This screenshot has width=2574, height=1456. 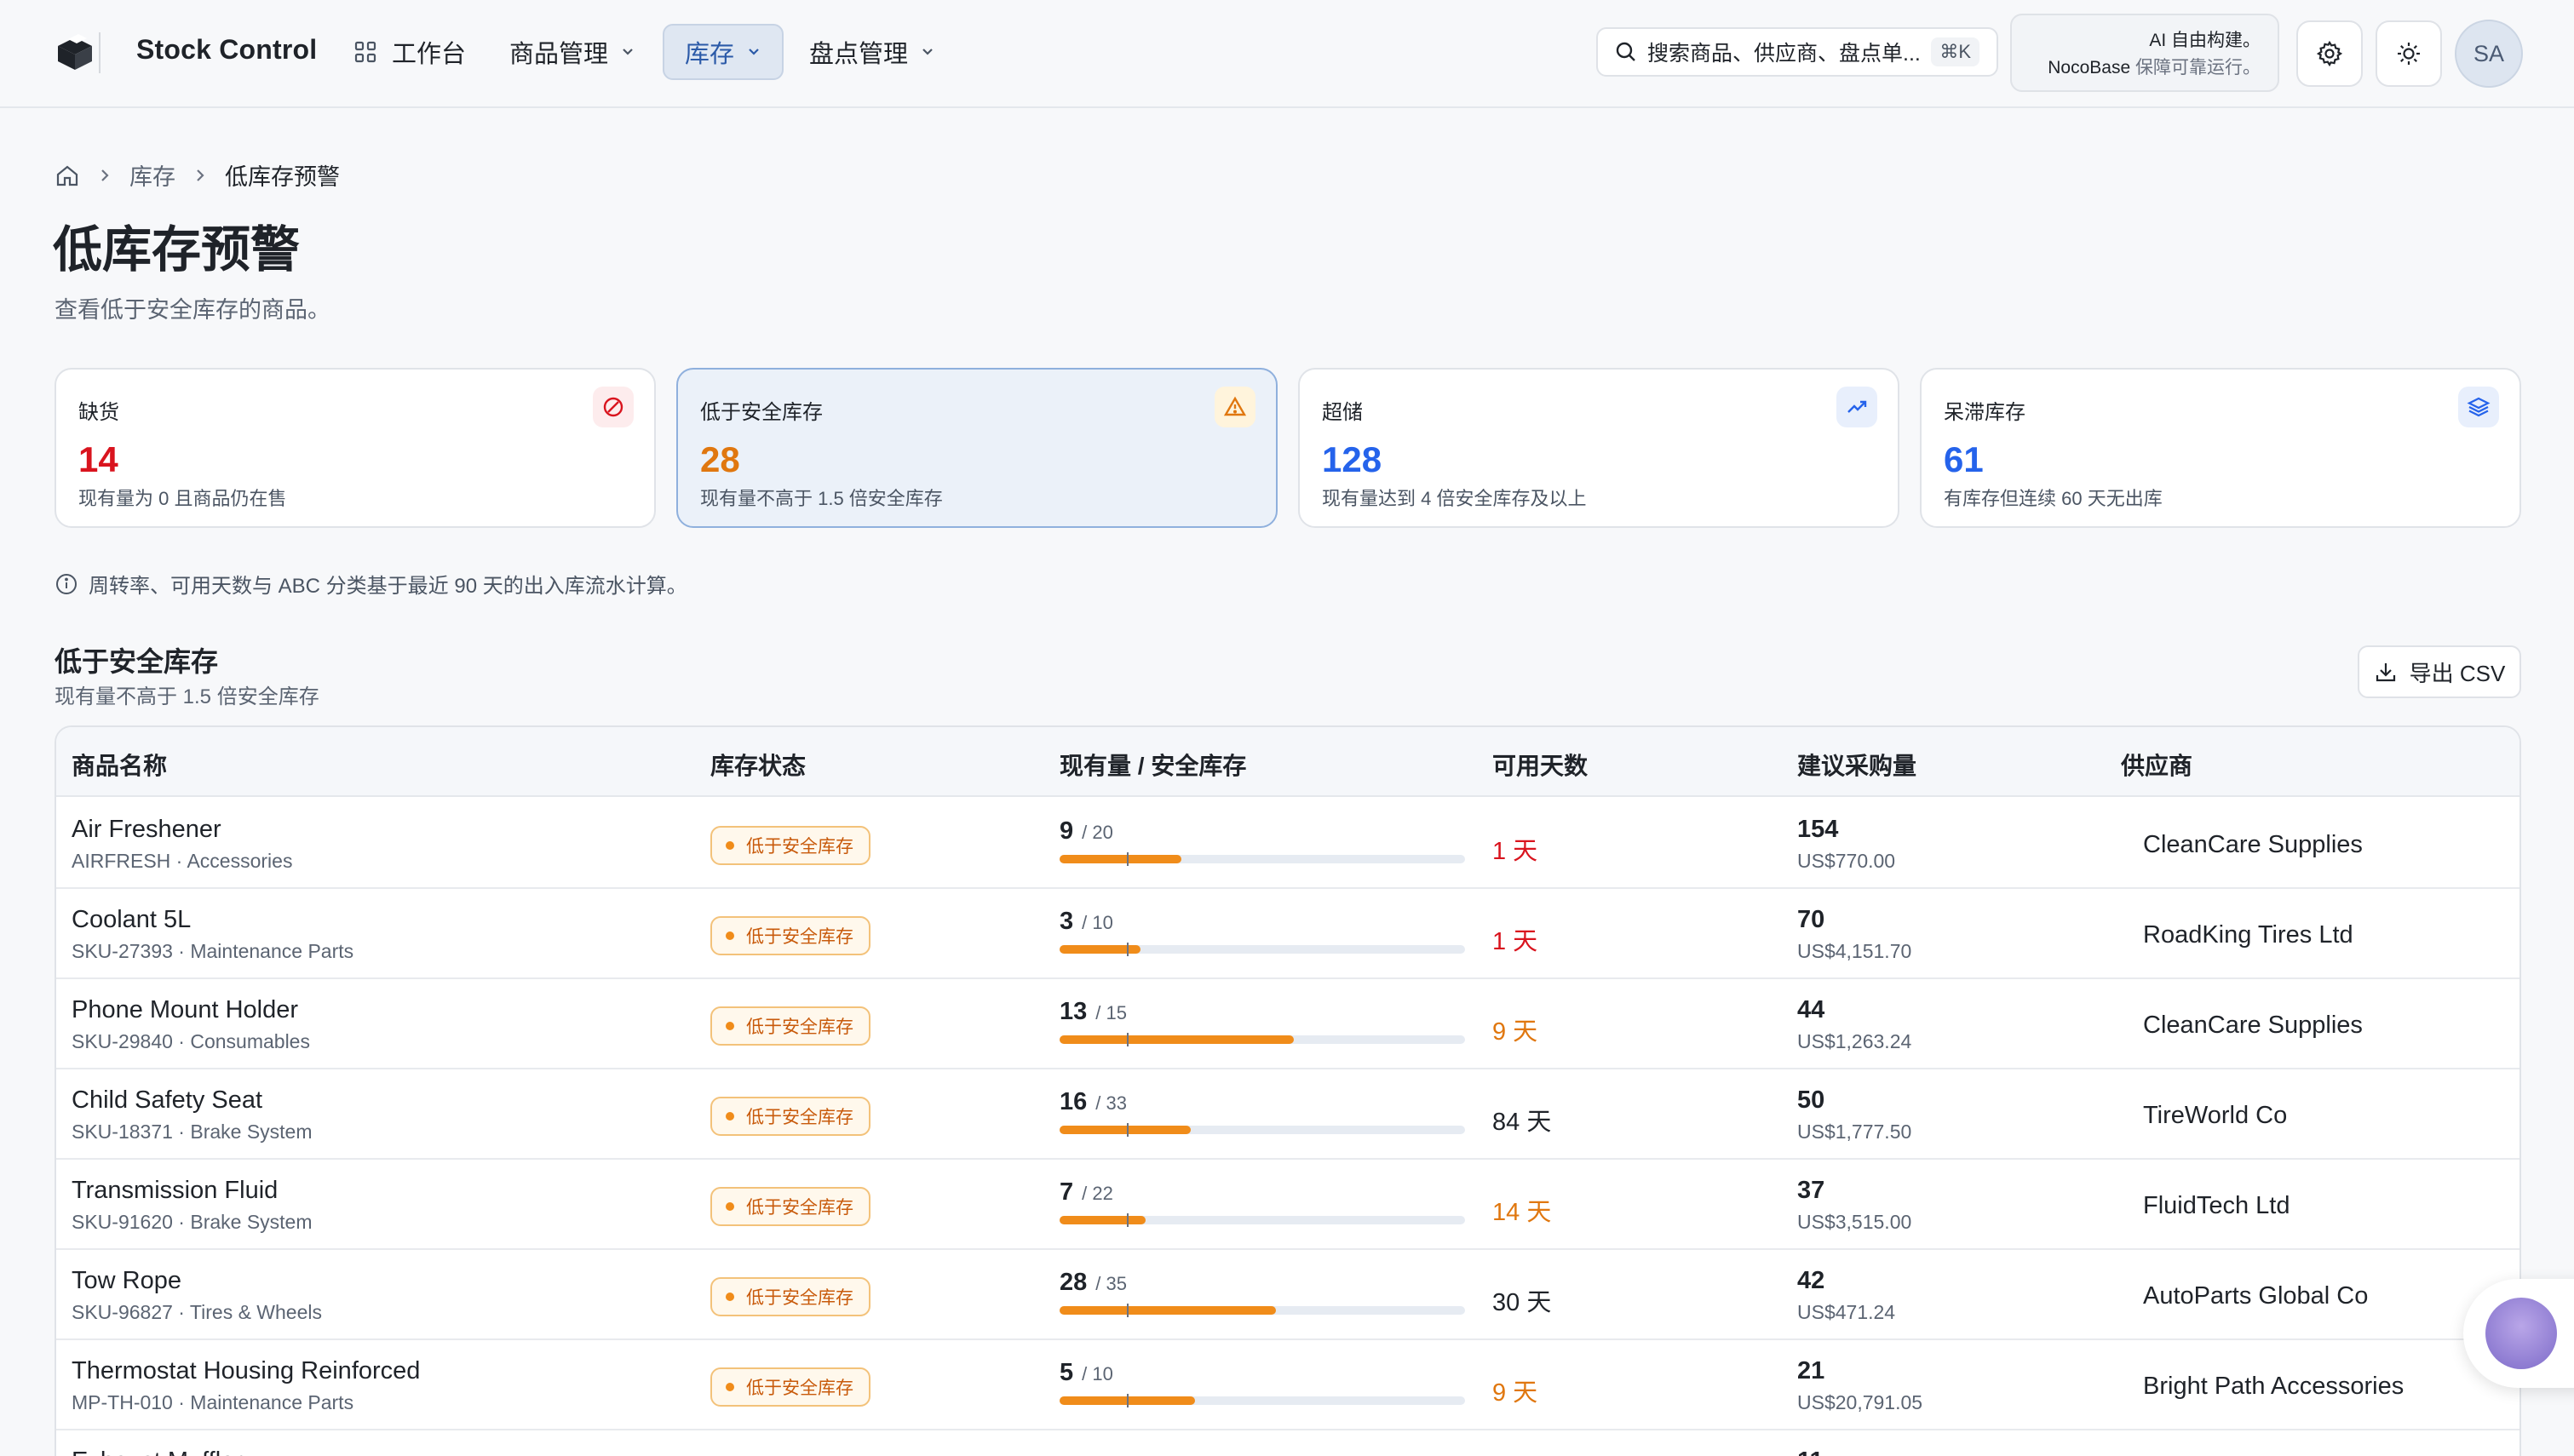 I want to click on theme-toggle-button, so click(x=2409, y=54).